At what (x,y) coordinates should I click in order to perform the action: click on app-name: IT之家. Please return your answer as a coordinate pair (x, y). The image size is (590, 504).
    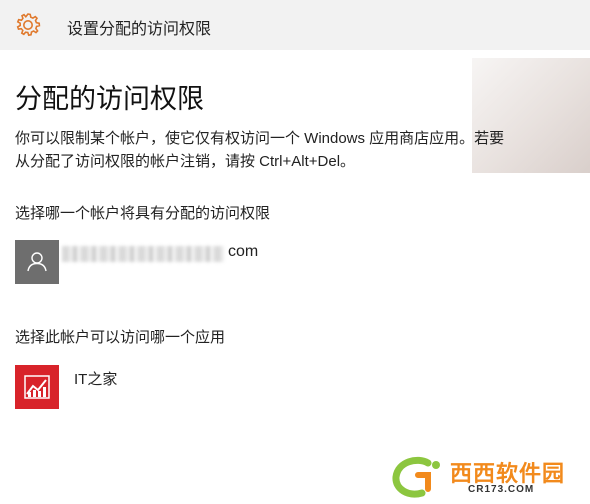
    Looking at the image, I should click on (95, 378).